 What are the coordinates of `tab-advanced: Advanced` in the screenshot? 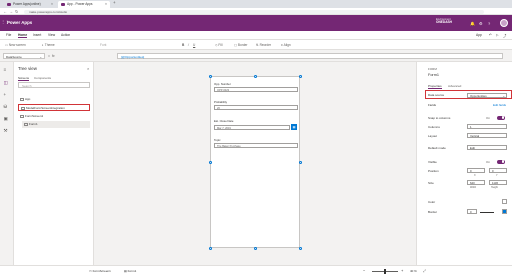 It's located at (454, 86).